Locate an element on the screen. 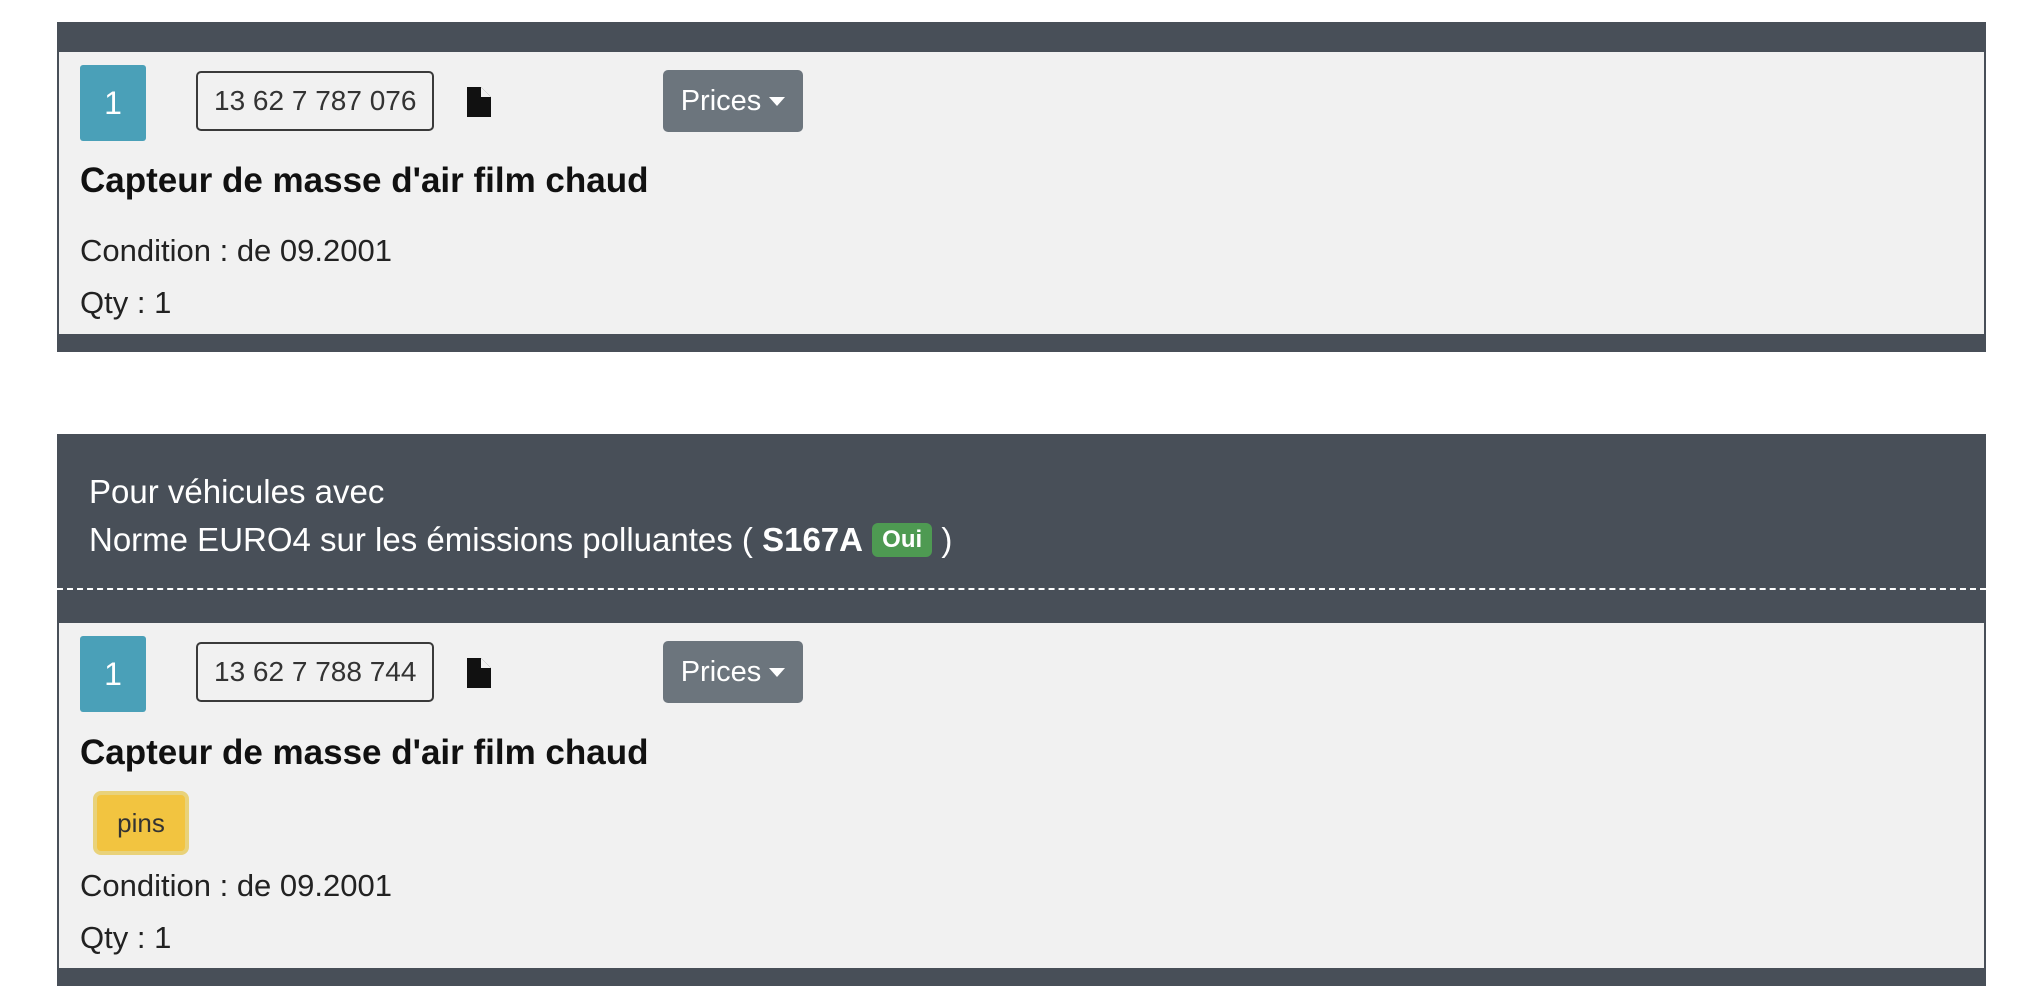 Image resolution: width=2030 pixels, height=996 pixels. header-intro: Pour véhicules avec is located at coordinates (237, 491).